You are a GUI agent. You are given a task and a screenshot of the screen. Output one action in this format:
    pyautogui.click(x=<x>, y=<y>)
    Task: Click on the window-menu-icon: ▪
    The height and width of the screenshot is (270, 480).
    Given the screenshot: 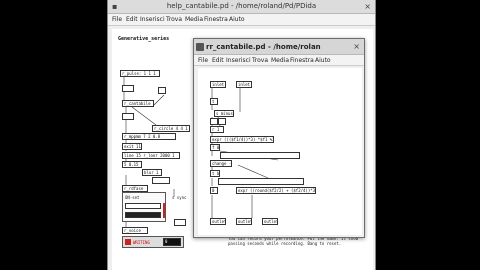 What is the action you would take?
    pyautogui.click(x=114, y=6)
    